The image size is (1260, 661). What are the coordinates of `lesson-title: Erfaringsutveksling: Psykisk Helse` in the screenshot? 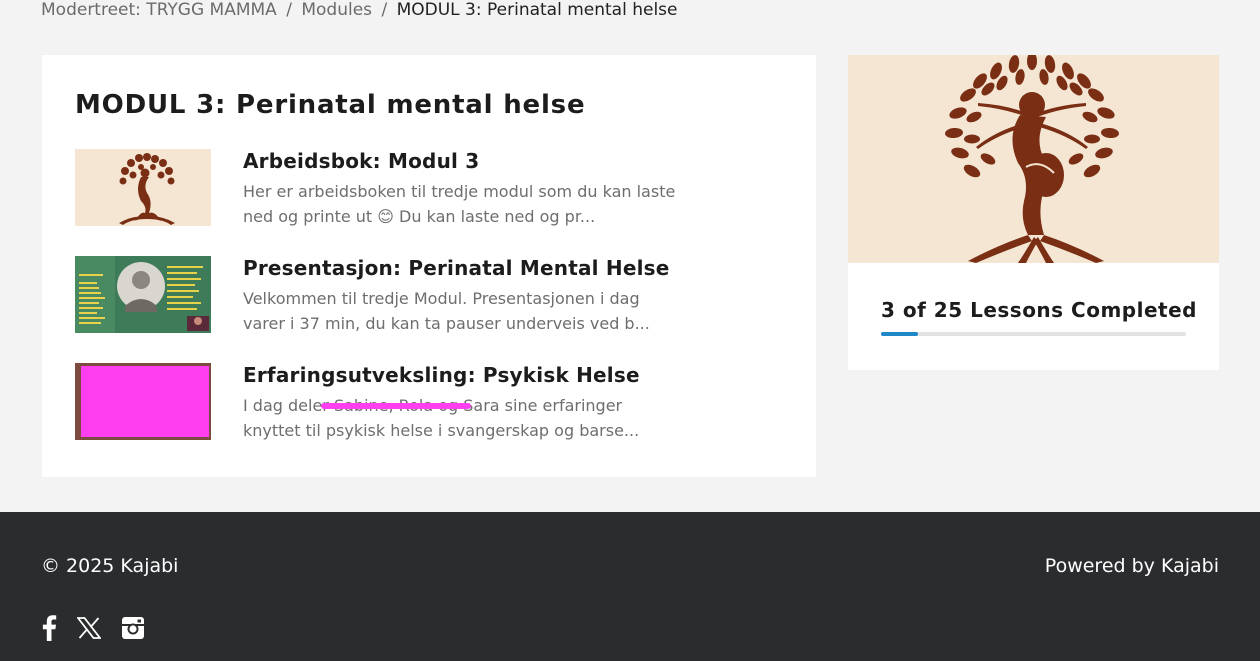 It's located at (441, 375).